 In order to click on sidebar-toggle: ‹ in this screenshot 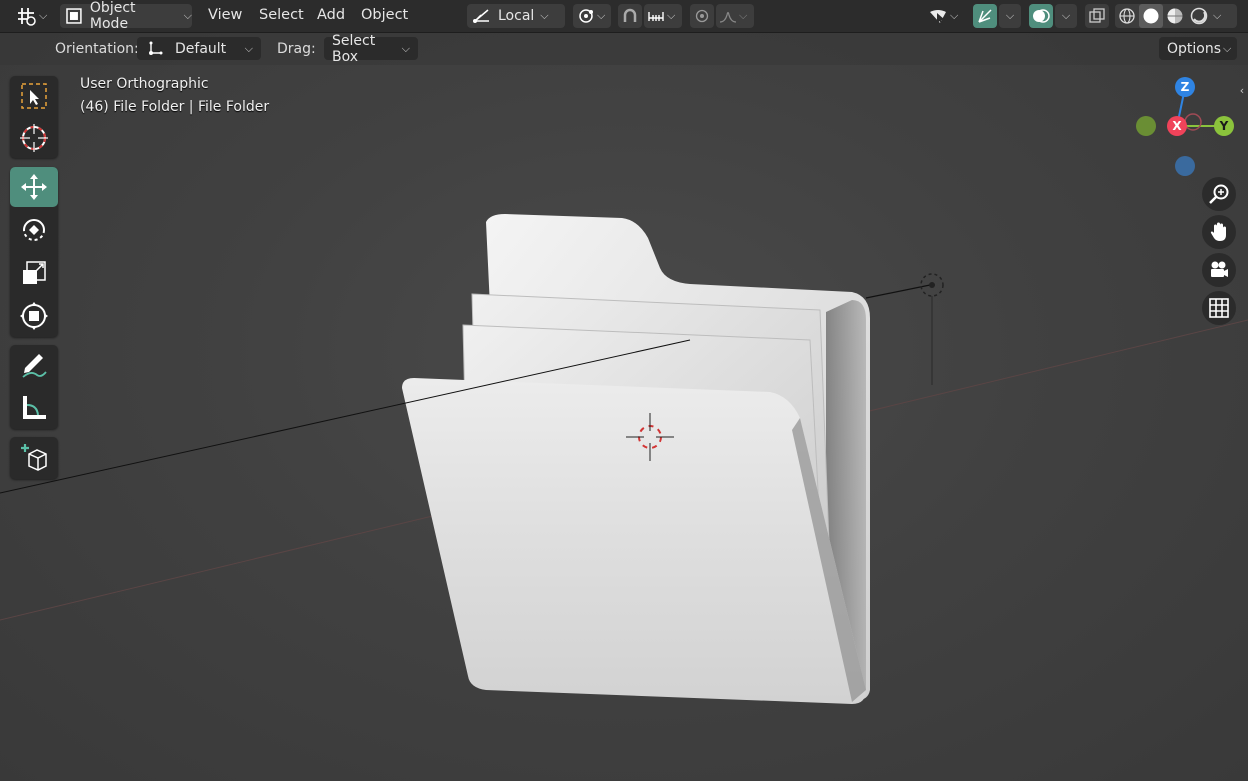, I will do `click(1242, 91)`.